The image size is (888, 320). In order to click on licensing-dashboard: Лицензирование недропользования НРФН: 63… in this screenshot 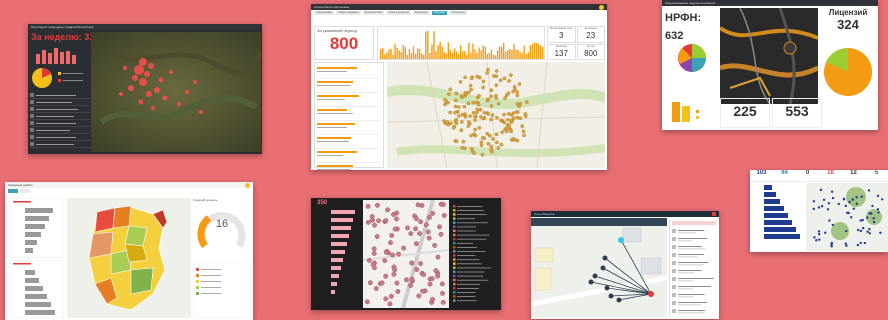, I will do `click(770, 65)`.